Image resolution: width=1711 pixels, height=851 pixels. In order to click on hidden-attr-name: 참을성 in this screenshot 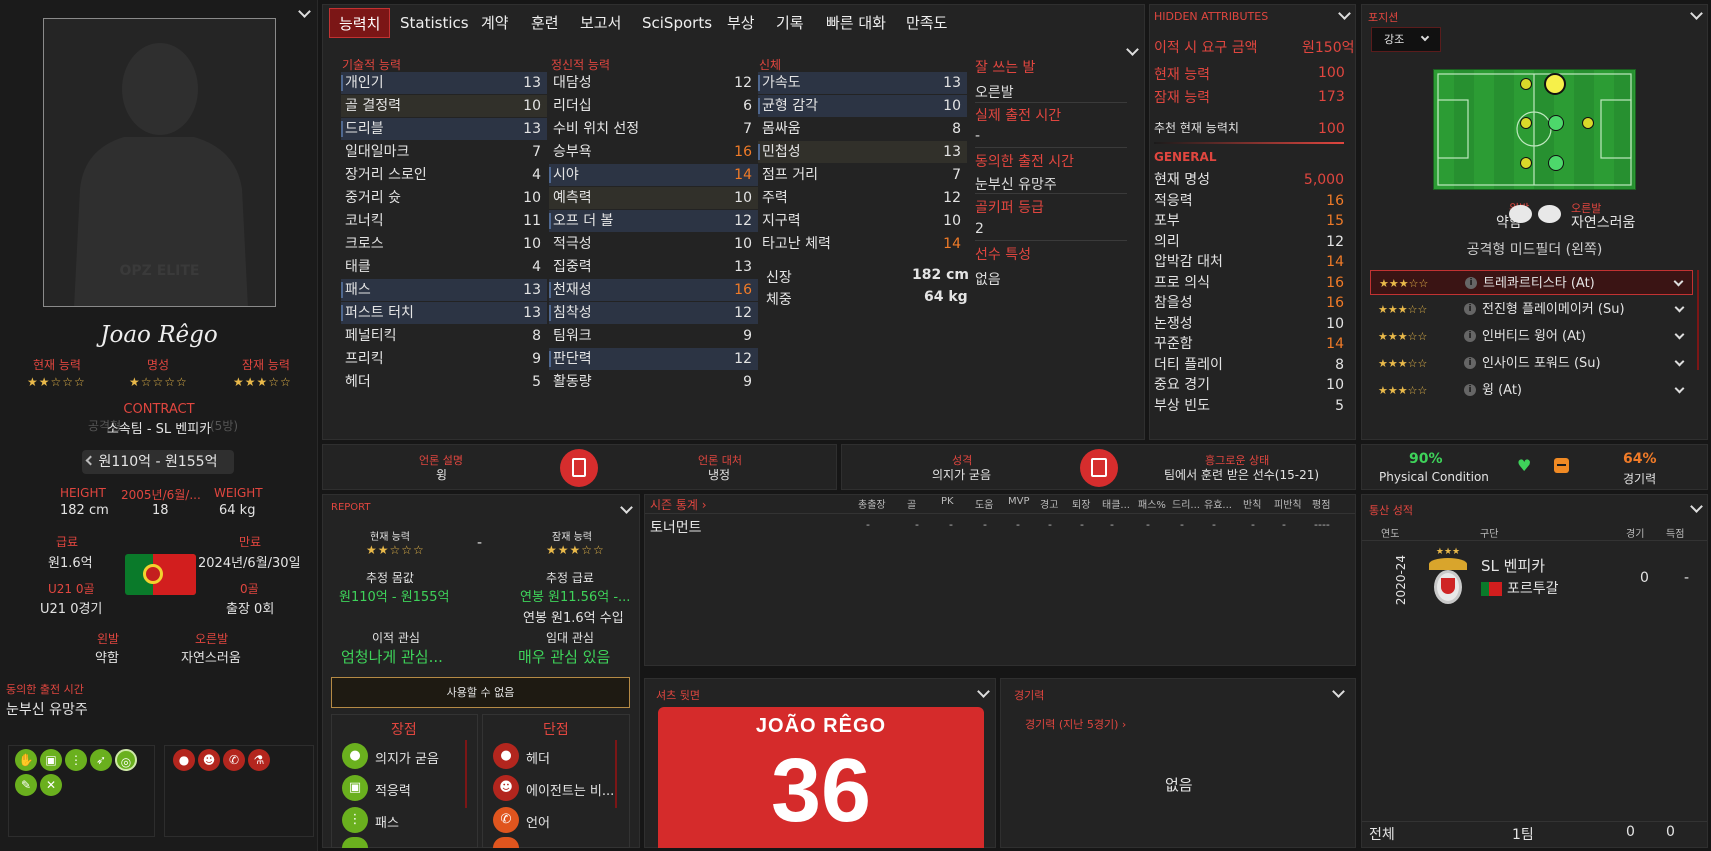, I will do `click(1173, 303)`.